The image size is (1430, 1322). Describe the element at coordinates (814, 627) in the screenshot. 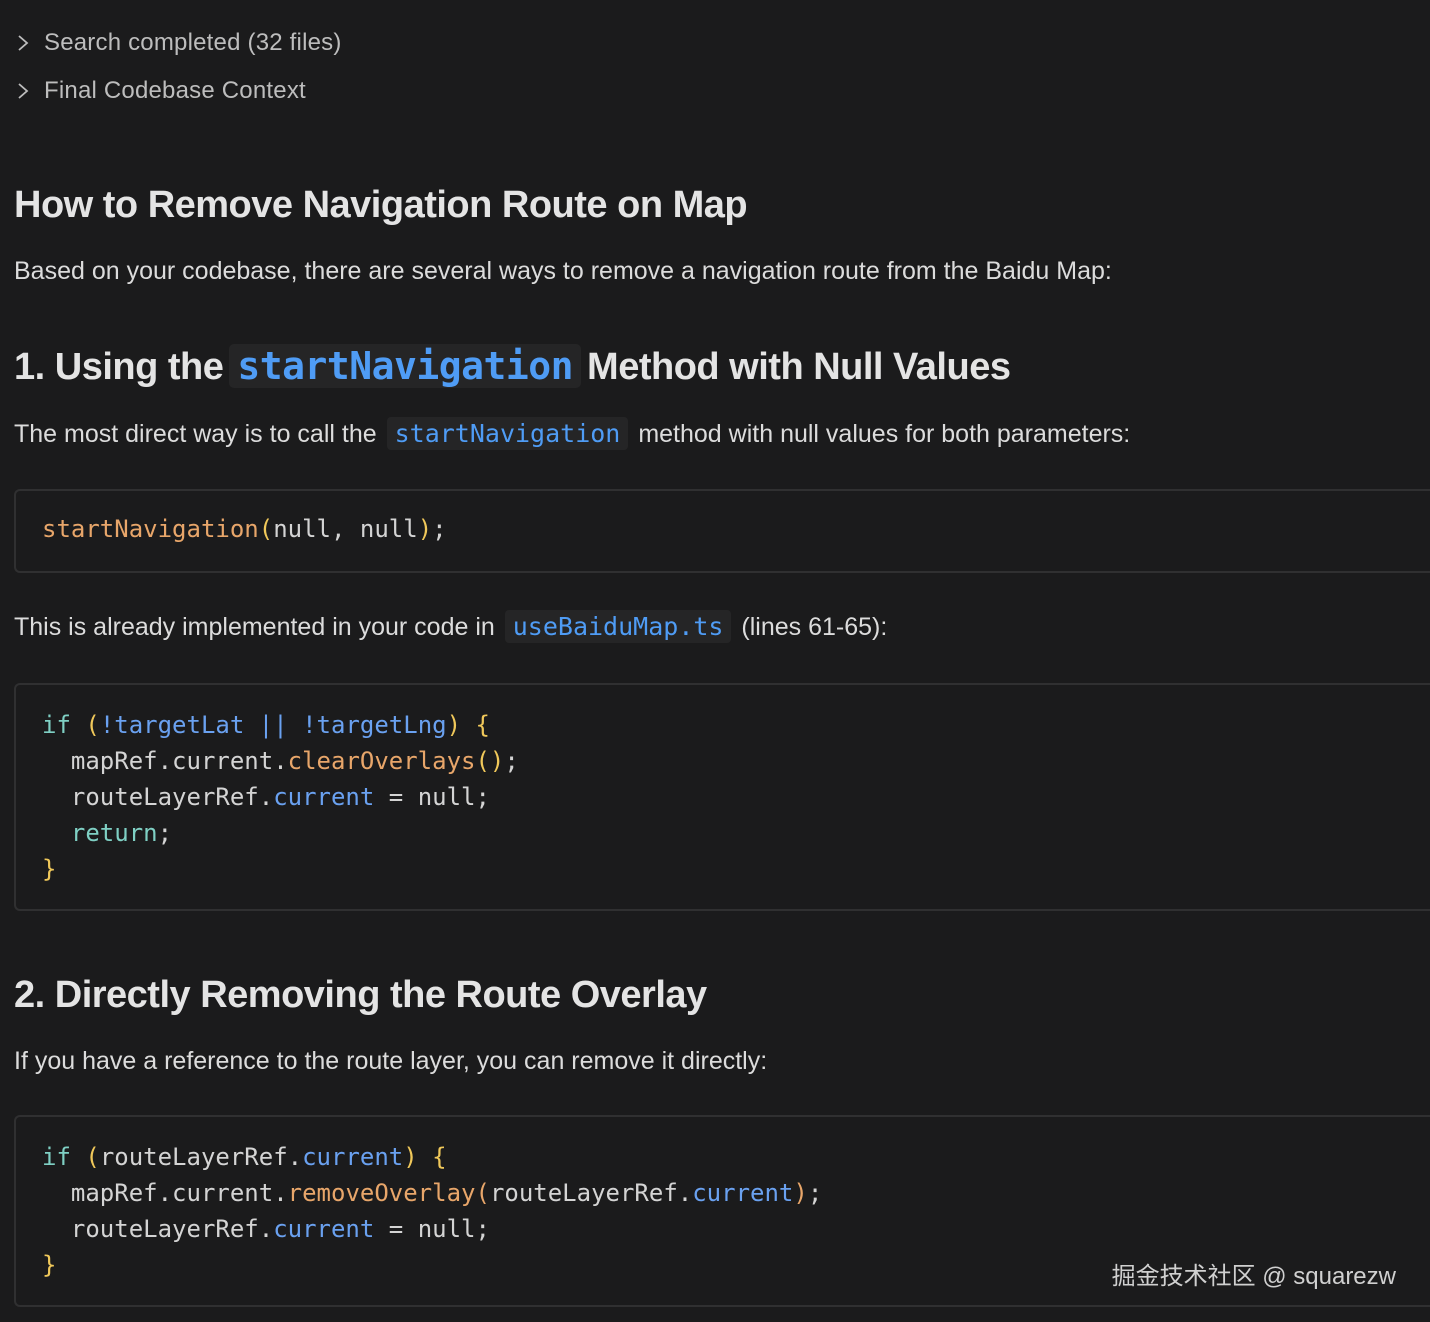

I see `text-span: (lines 61-65):` at that location.